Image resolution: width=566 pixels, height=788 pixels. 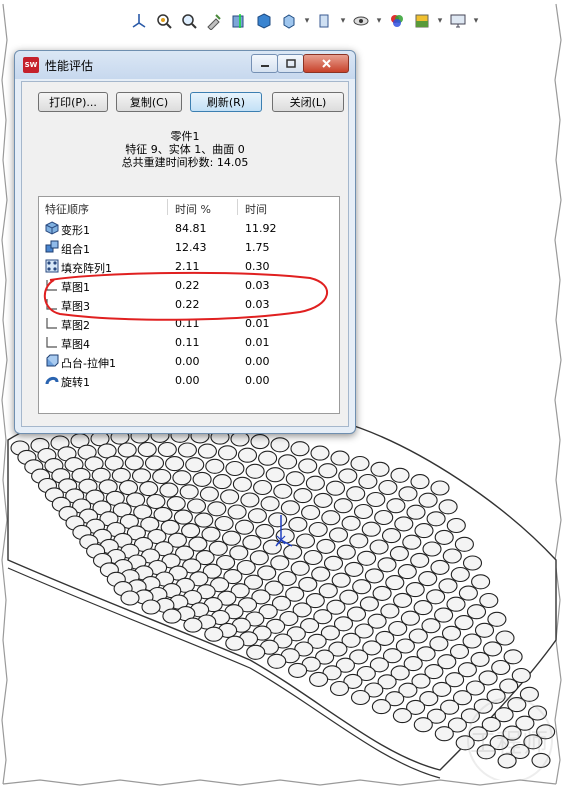 What do you see at coordinates (193, 209) in the screenshot?
I see `column-header-time-percent: 时间 %` at bounding box center [193, 209].